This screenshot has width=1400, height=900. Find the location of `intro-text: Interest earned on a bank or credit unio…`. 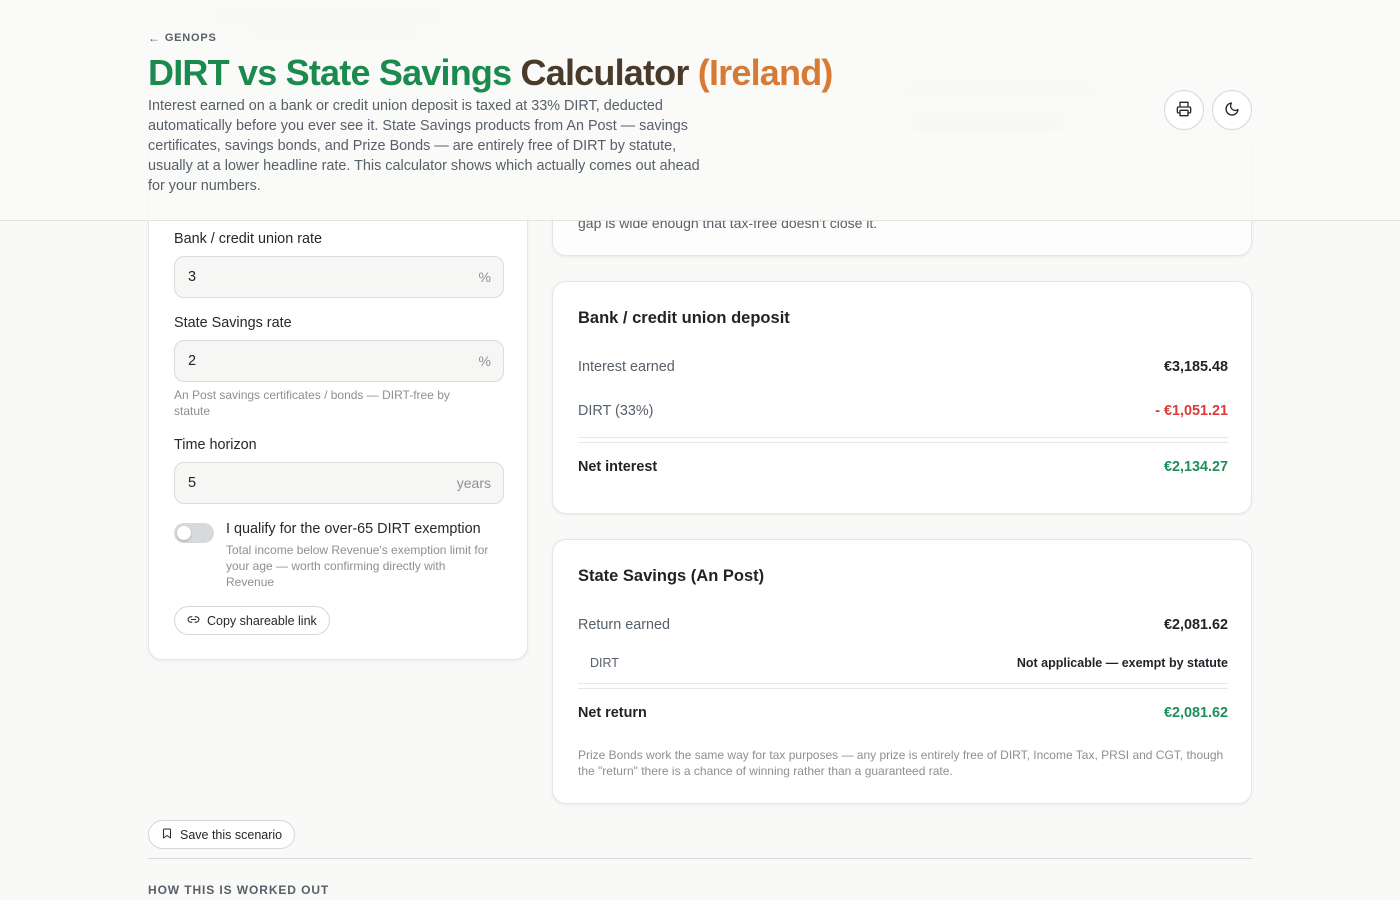

intro-text: Interest earned on a bank or credit unio… is located at coordinates (424, 146).